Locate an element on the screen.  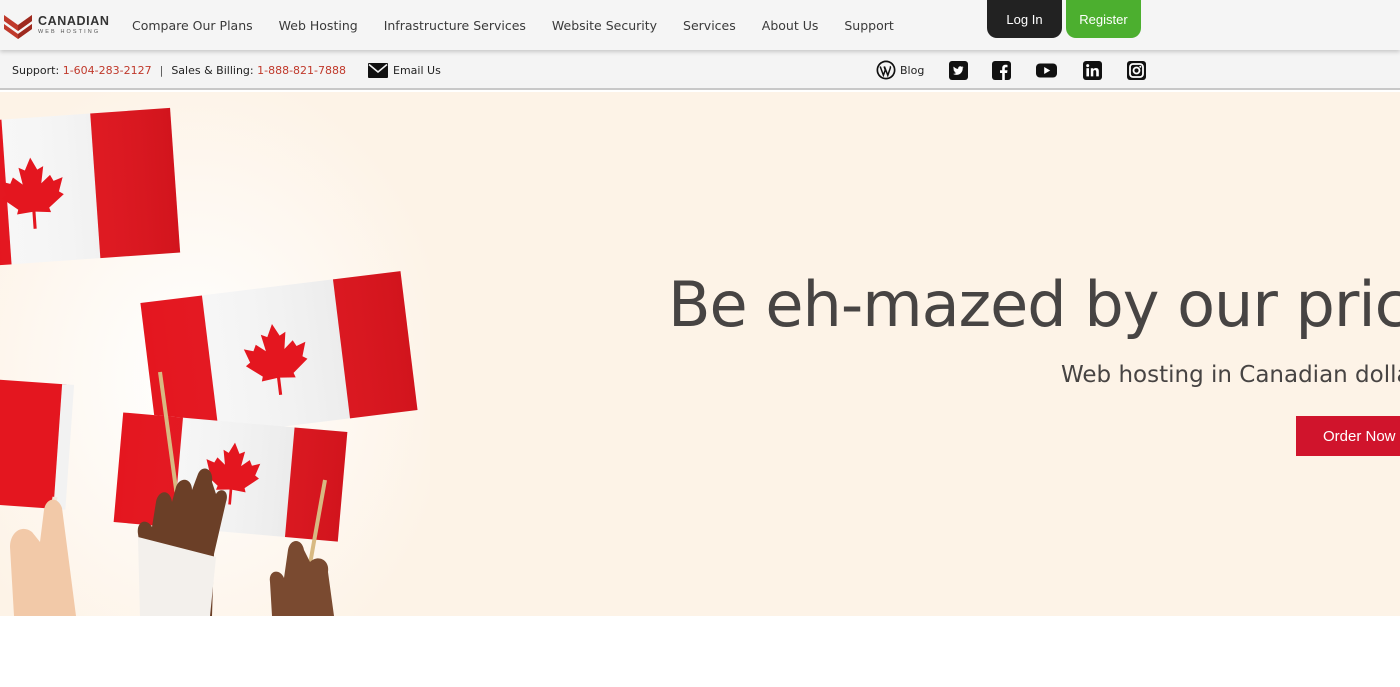
flag-lower is located at coordinates (230, 477).